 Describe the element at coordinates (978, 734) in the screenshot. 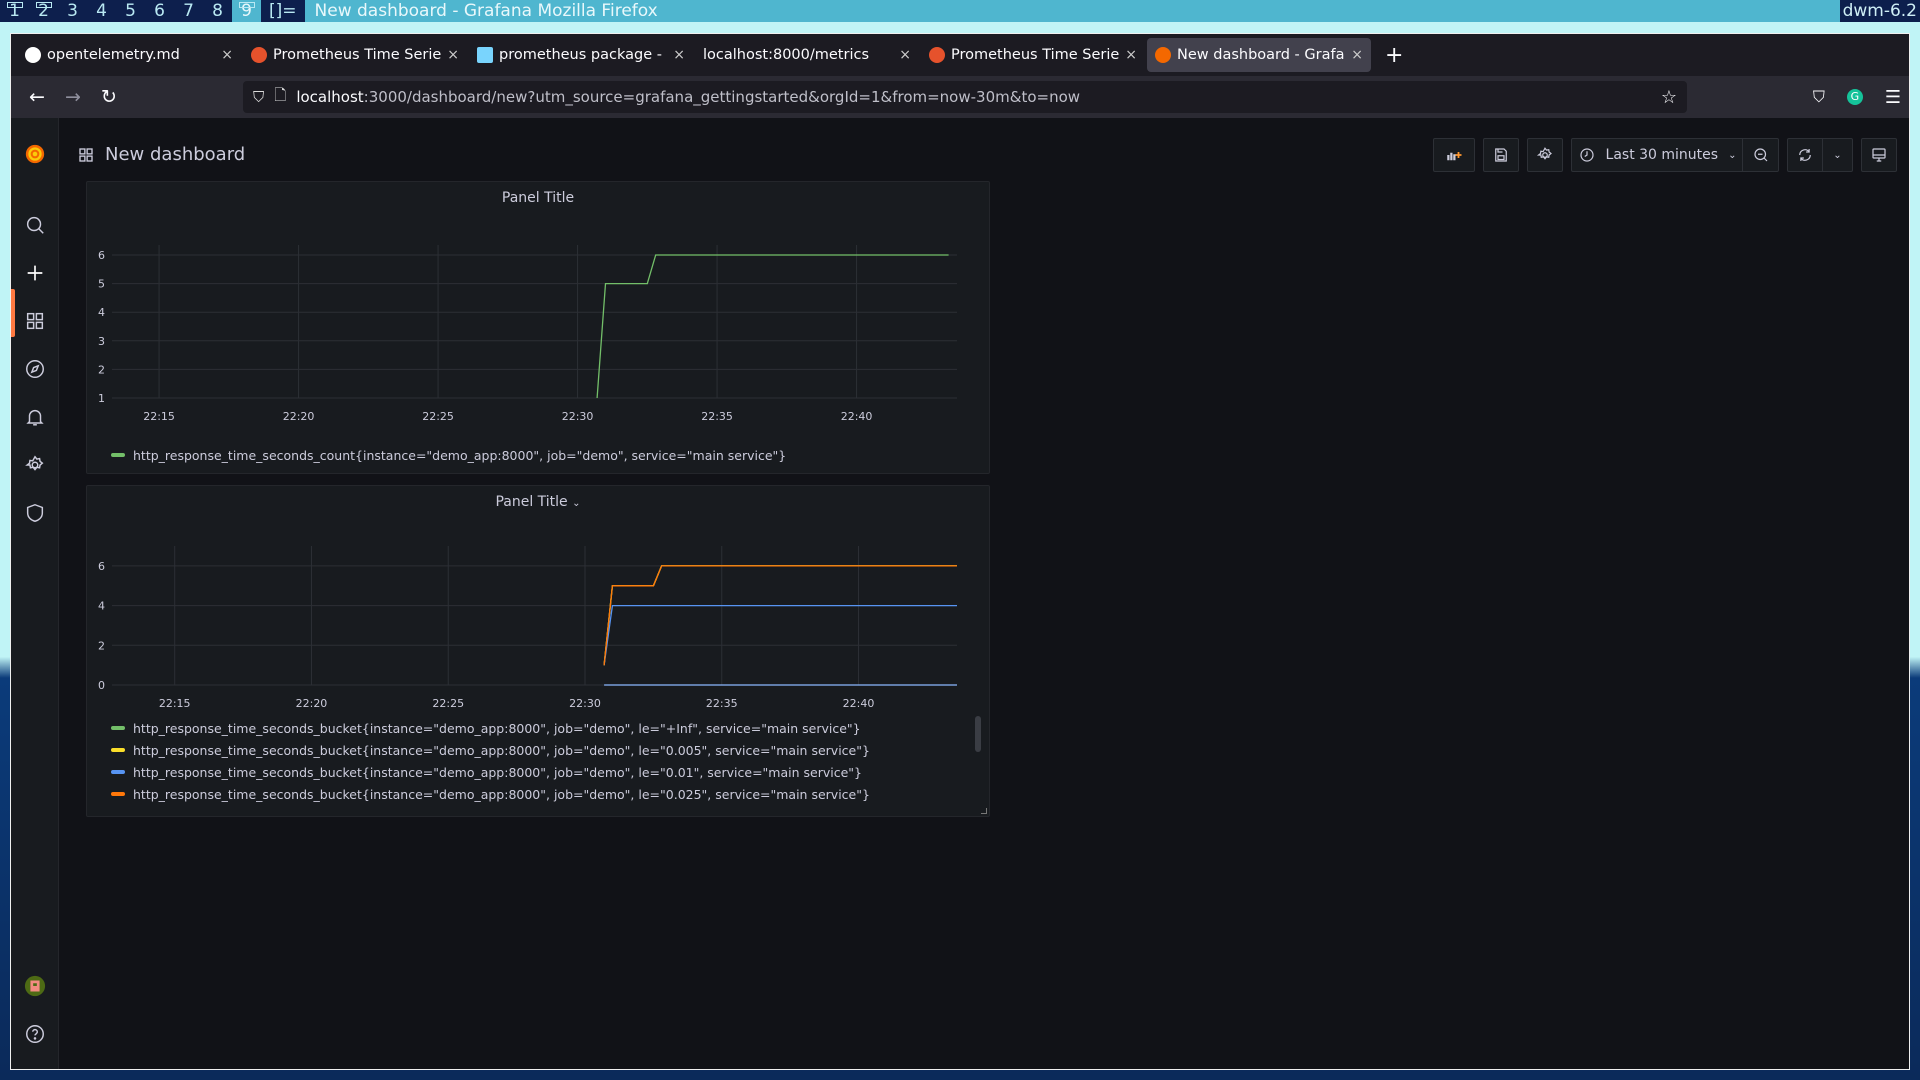

I see `legend-scrollbar` at that location.